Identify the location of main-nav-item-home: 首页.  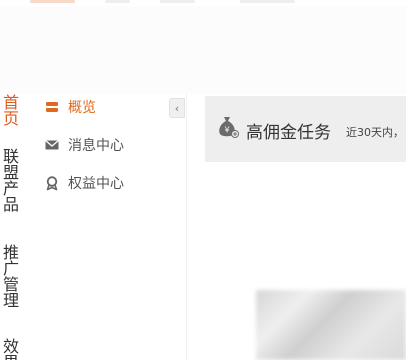
(9, 115).